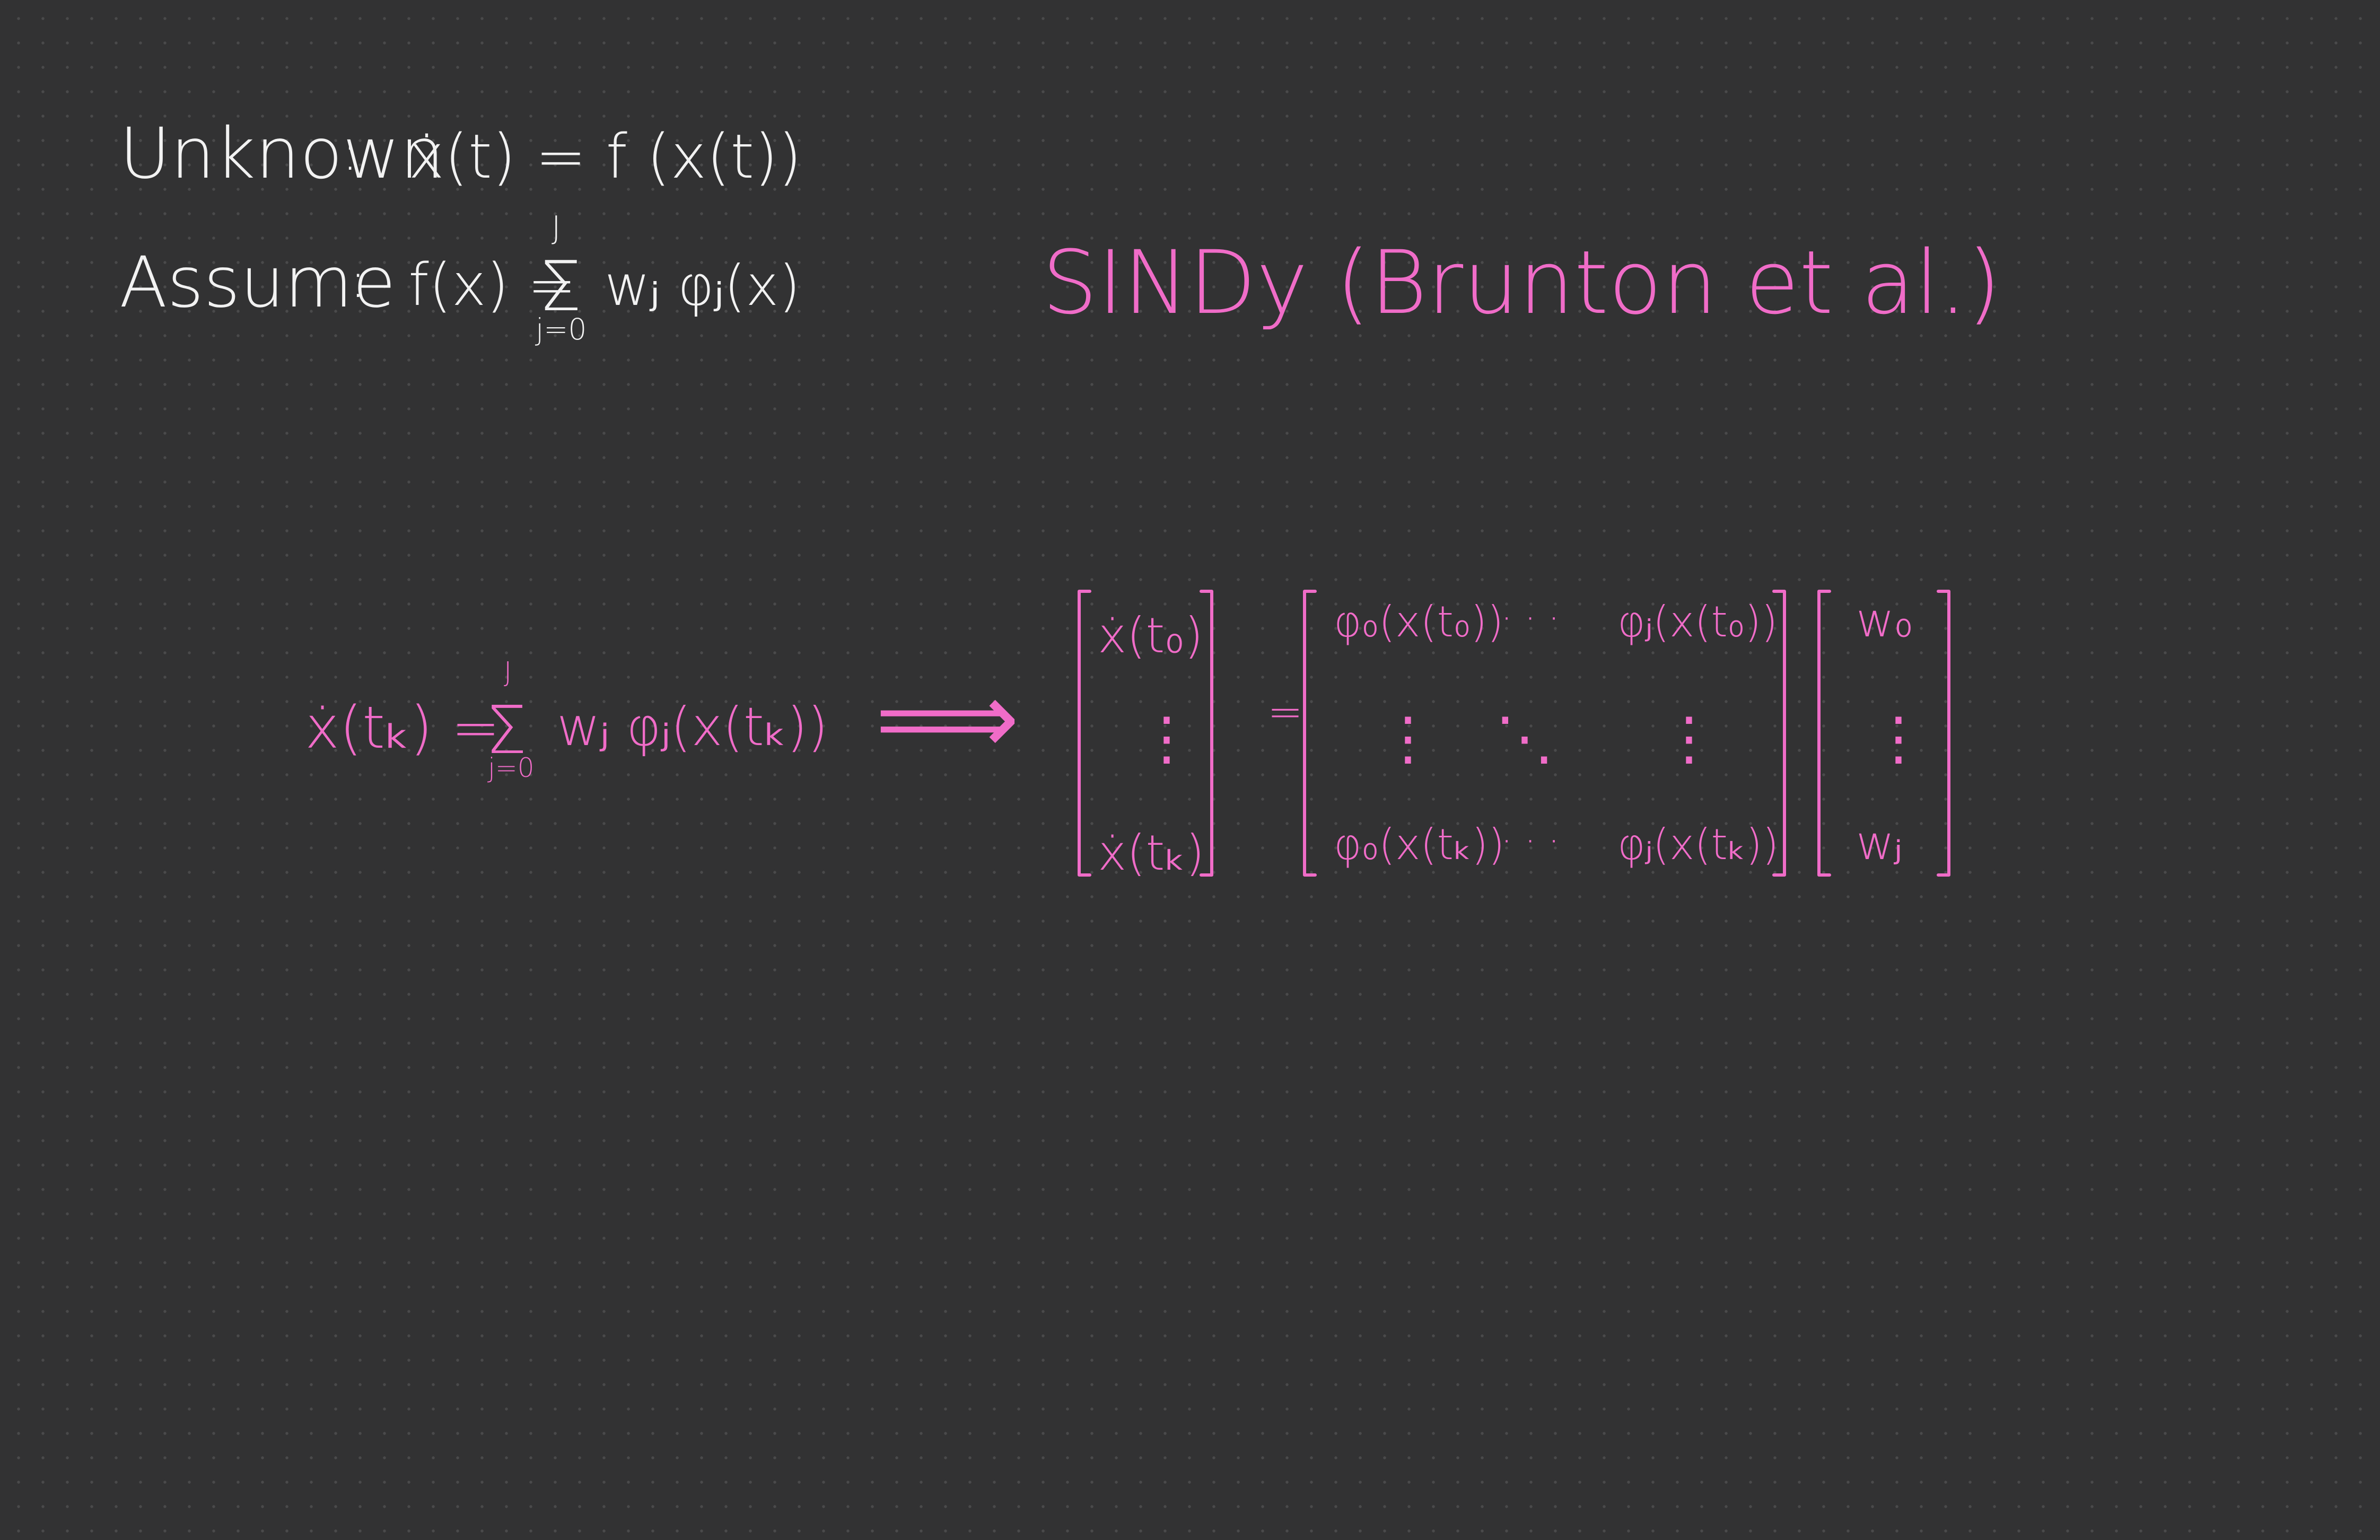 This screenshot has width=2380, height=1540. What do you see at coordinates (1879, 843) in the screenshot?
I see `w-vector-entry-2: wⱼ` at bounding box center [1879, 843].